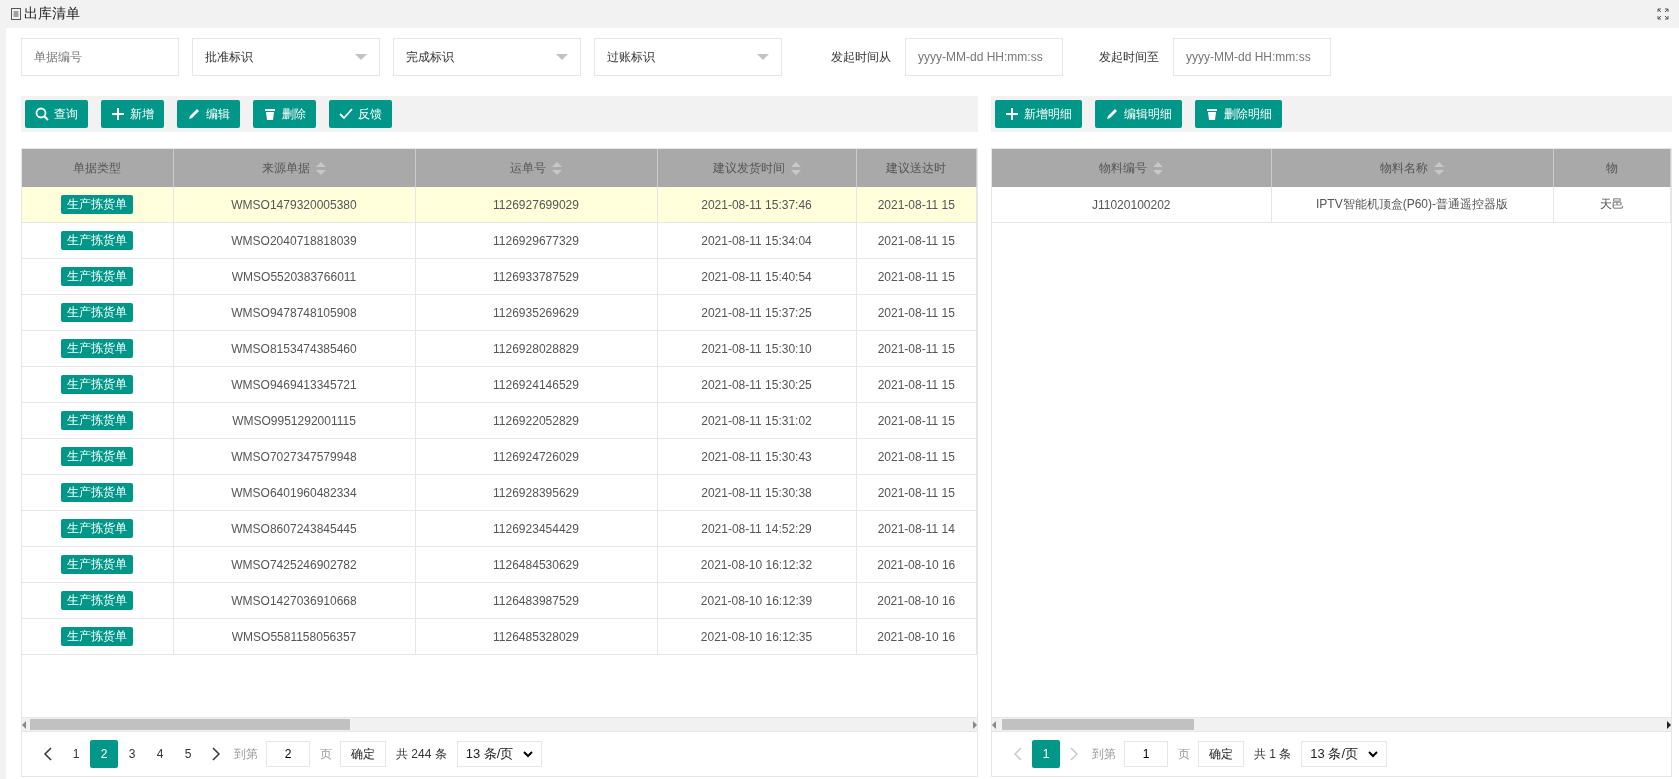  I want to click on table-cell: WMSO6401960482334, so click(294, 492).